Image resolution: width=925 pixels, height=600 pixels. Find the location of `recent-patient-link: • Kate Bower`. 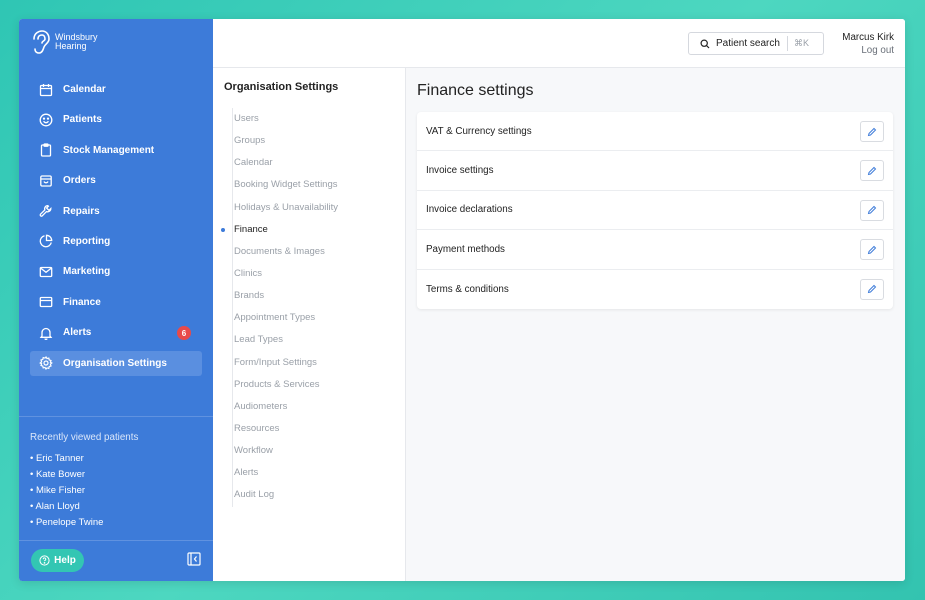

recent-patient-link: • Kate Bower is located at coordinates (84, 475).